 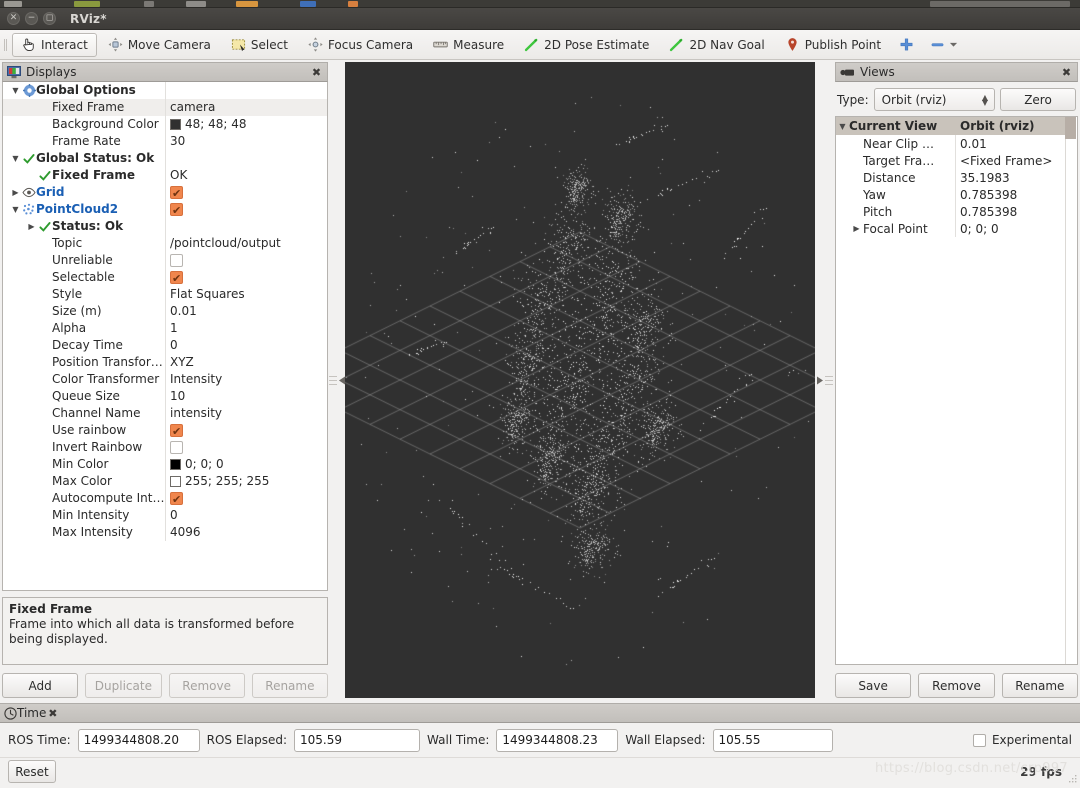 What do you see at coordinates (165, 277) in the screenshot?
I see `displays-row-selectable: Selectable` at bounding box center [165, 277].